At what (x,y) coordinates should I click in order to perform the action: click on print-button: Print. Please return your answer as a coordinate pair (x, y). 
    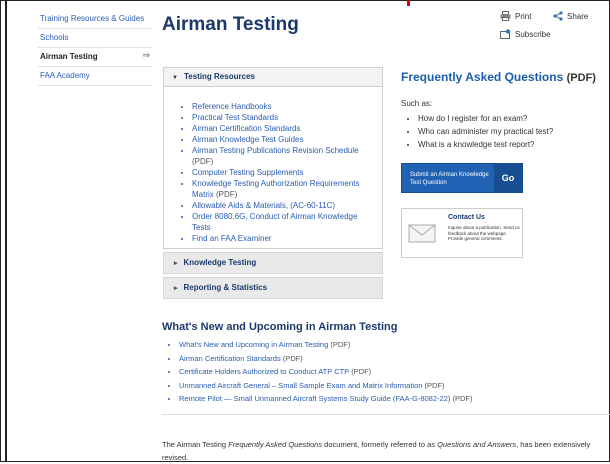
    Looking at the image, I should click on (515, 16).